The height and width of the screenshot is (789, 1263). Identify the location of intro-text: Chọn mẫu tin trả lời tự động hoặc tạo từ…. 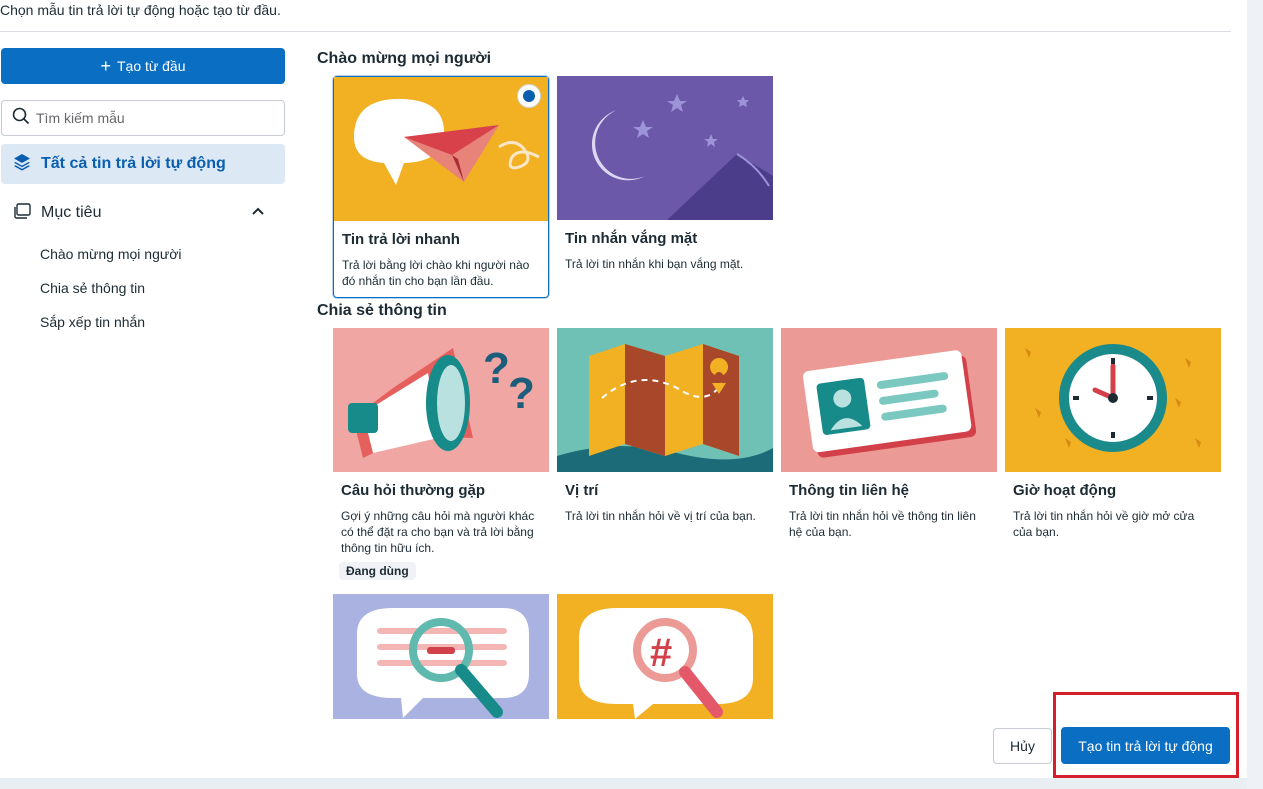
(140, 10).